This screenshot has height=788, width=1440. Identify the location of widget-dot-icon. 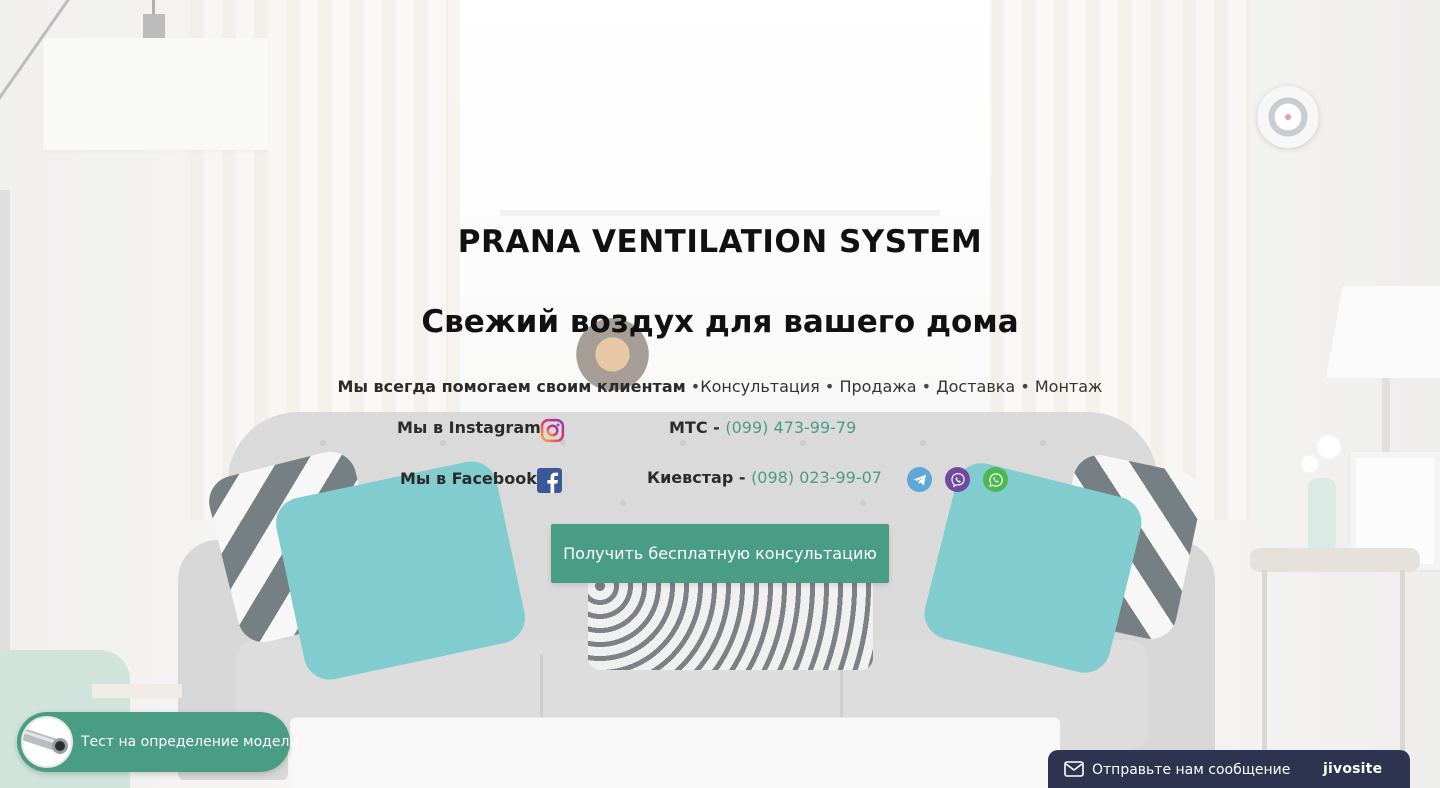
(1288, 117).